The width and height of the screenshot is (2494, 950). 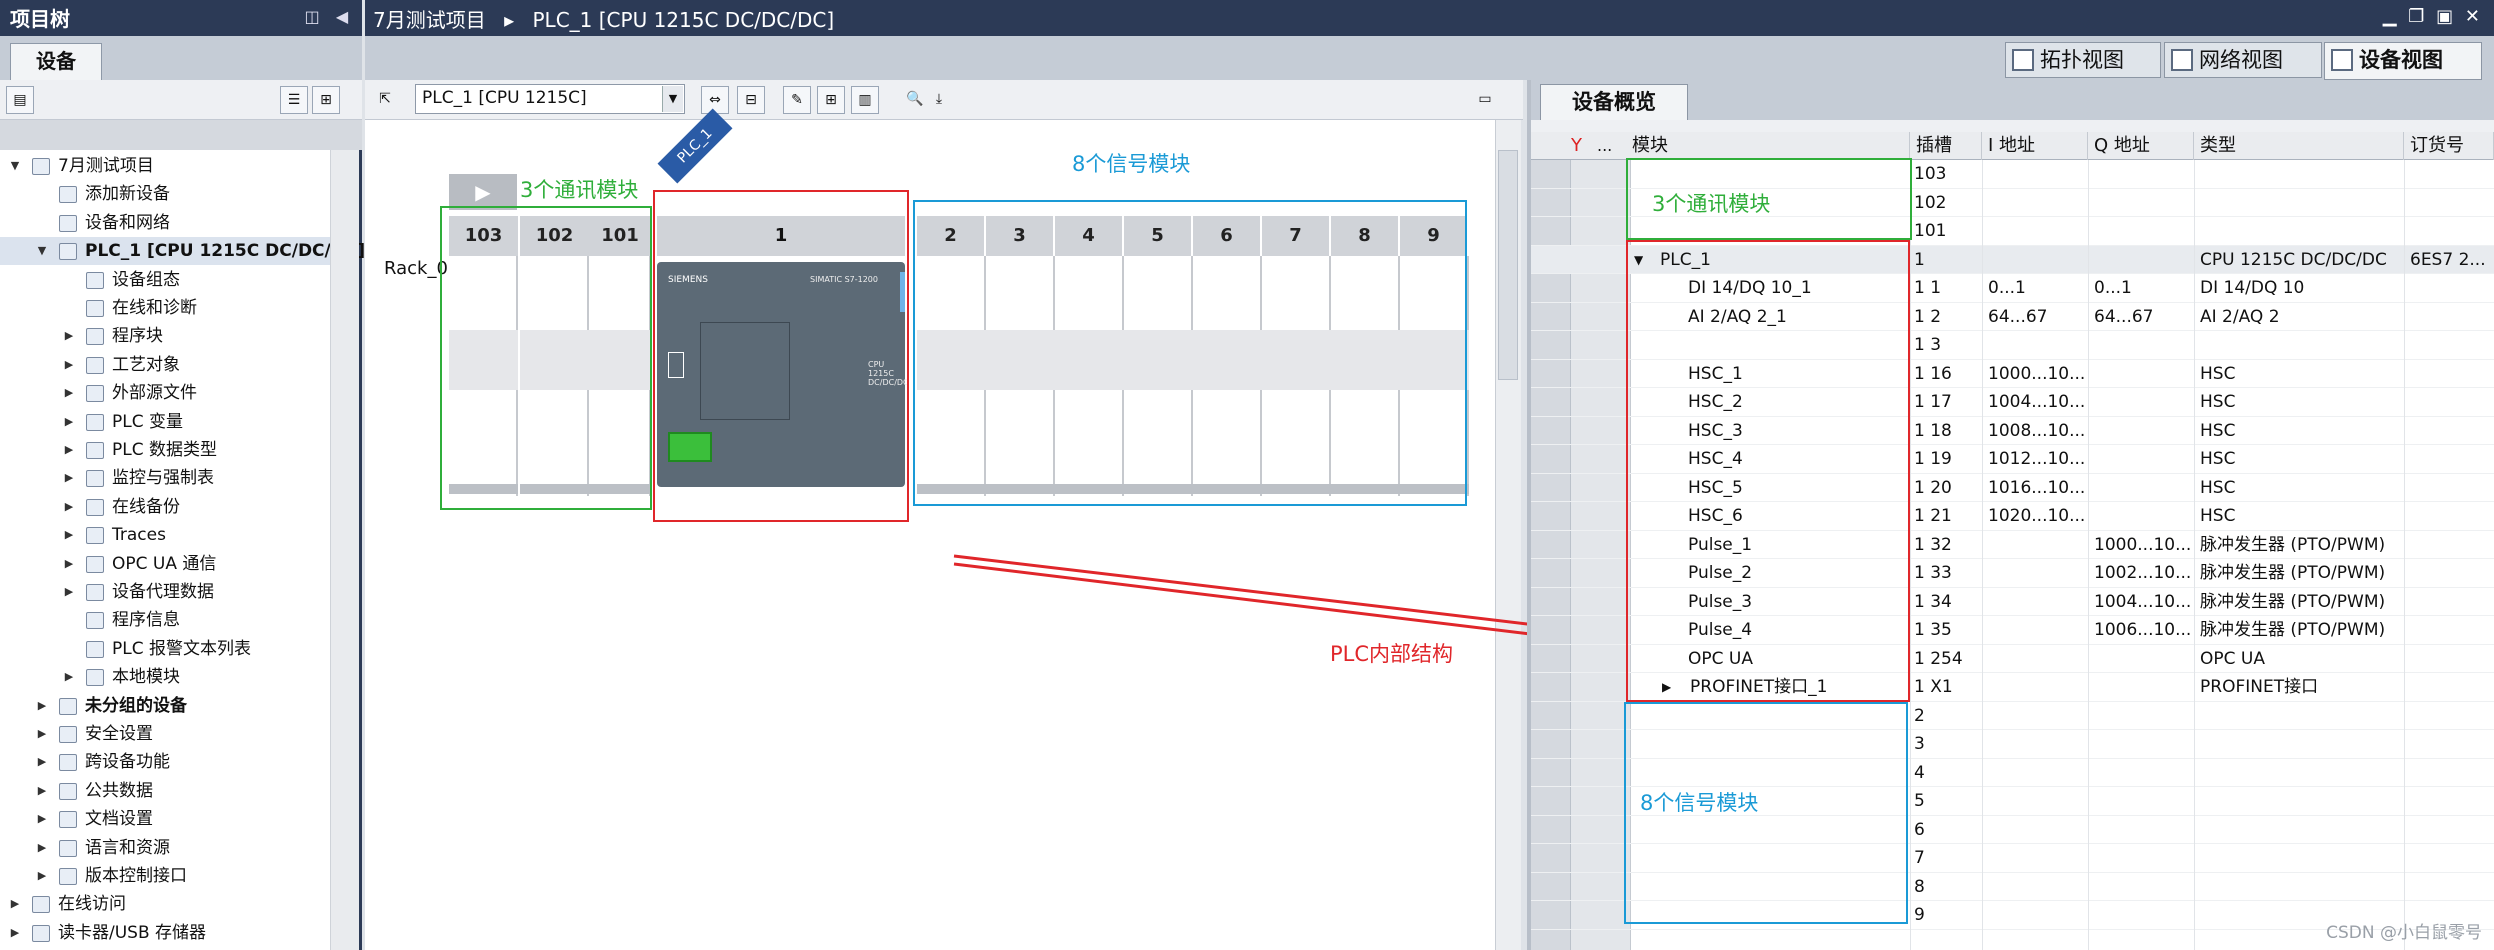 What do you see at coordinates (165, 649) in the screenshot?
I see `tree-item: PLC 报警文本列表` at bounding box center [165, 649].